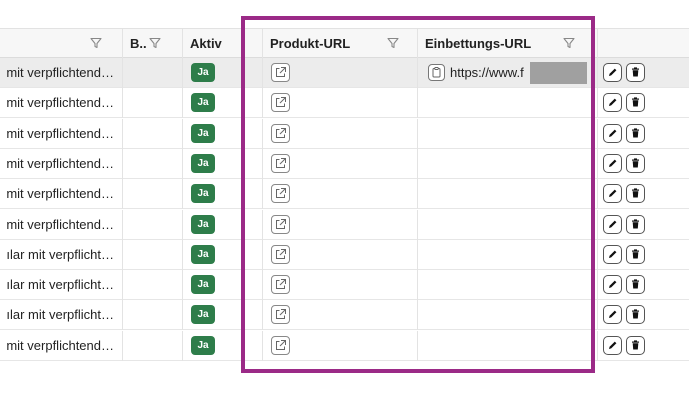 This screenshot has width=697, height=394. I want to click on header-b: B.., so click(137, 43).